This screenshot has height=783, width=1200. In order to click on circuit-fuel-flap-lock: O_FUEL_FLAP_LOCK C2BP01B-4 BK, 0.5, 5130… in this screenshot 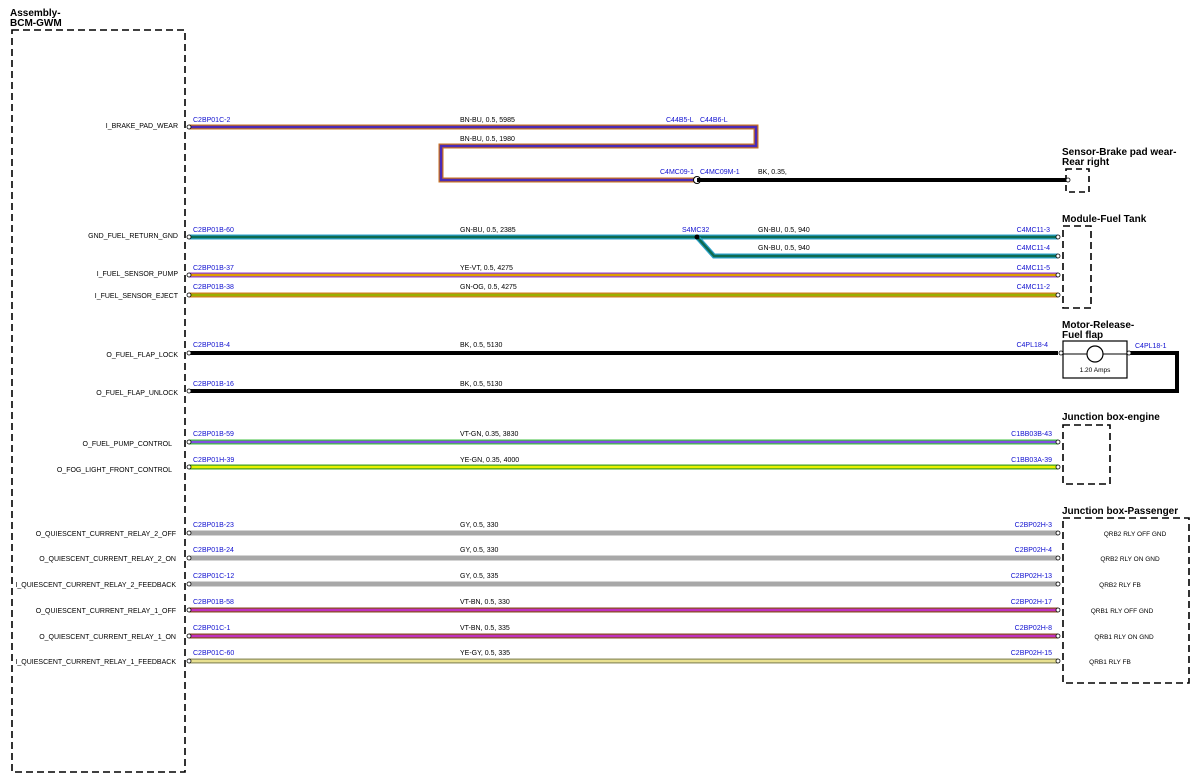, I will do `click(585, 350)`.